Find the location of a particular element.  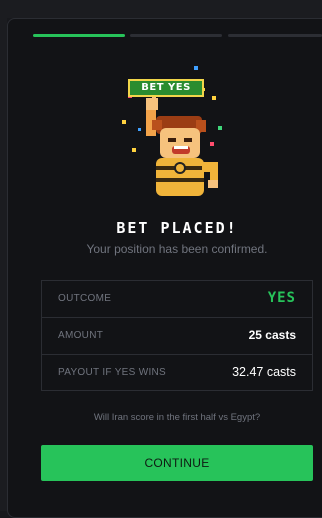

background-frame-top is located at coordinates (161, 9).